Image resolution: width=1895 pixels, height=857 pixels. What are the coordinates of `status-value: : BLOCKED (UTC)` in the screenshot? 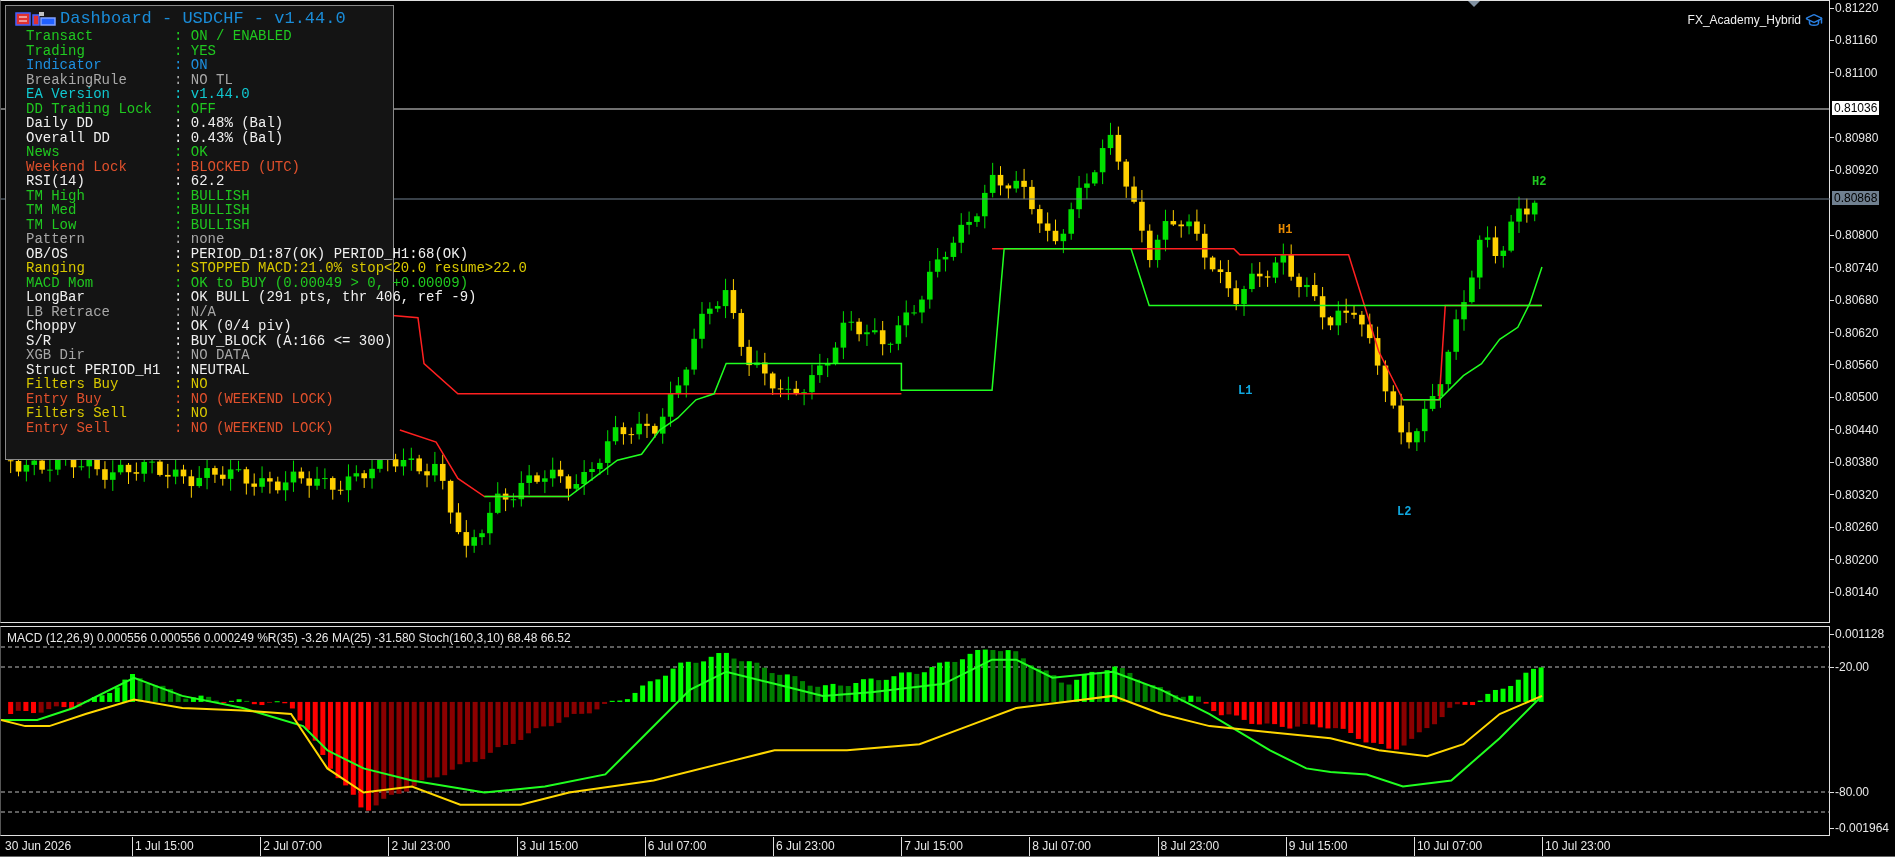 It's located at (237, 166).